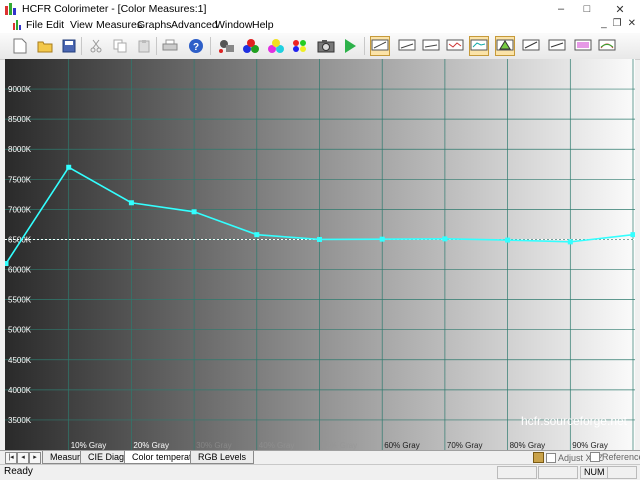  I want to click on cut-icon, so click(96, 46).